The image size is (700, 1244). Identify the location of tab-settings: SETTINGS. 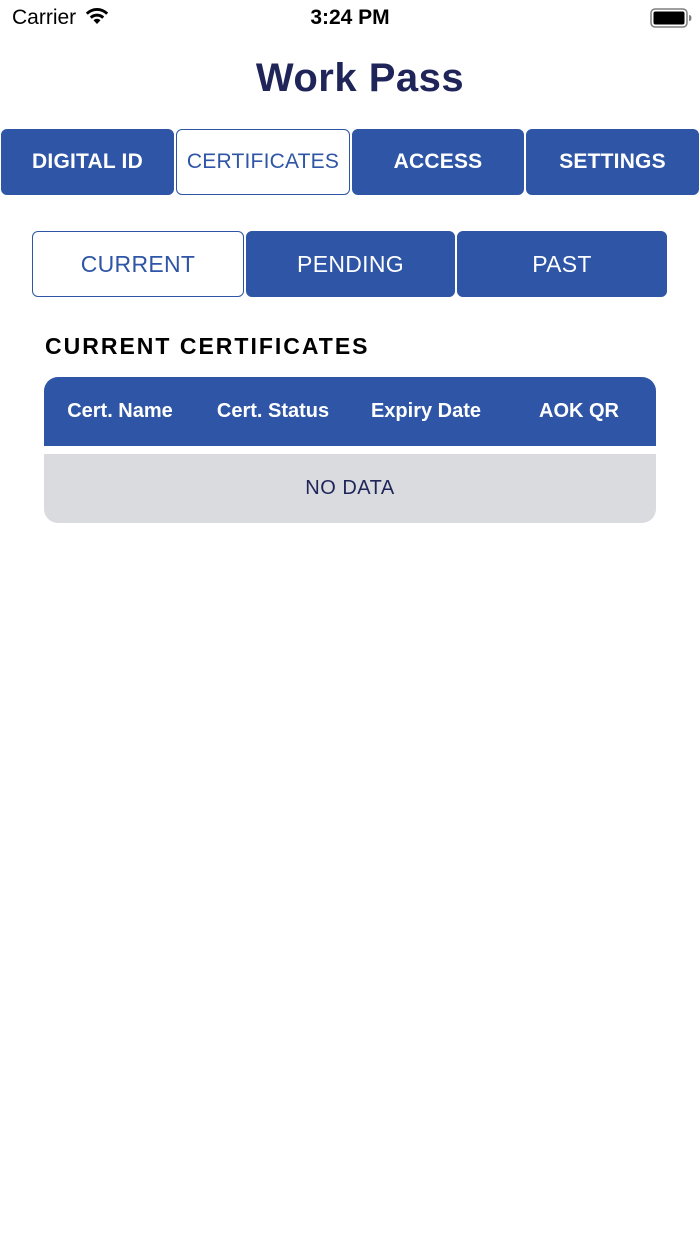
(612, 162).